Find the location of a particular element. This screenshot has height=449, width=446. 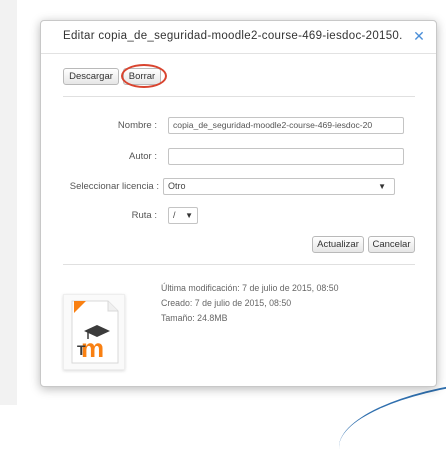

update-button: Actualizar is located at coordinates (338, 244).